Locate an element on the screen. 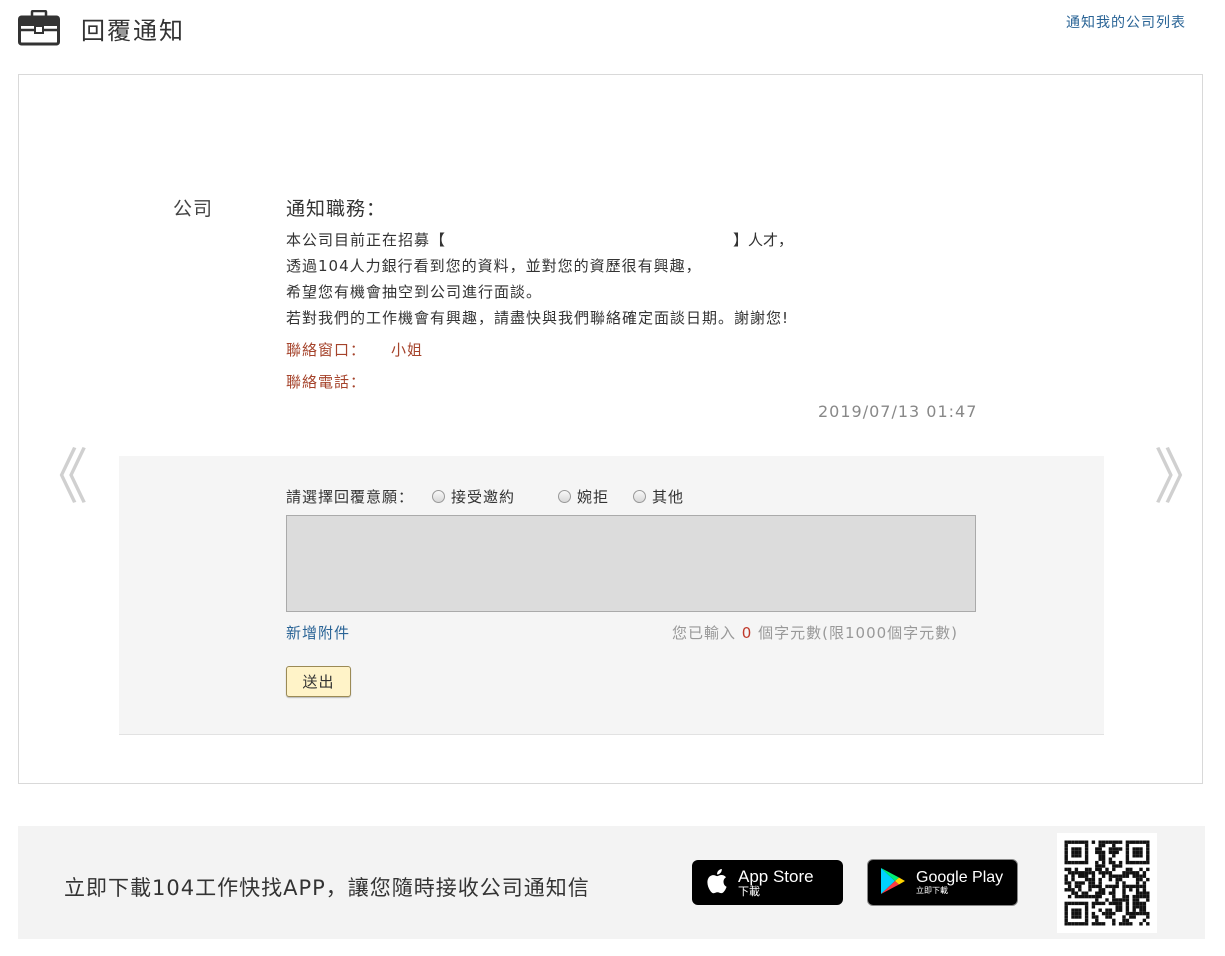 The width and height of the screenshot is (1225, 956). app-download-text: 立即下載104工作快找APP，讓您隨時接收公司通知信 is located at coordinates (327, 888).